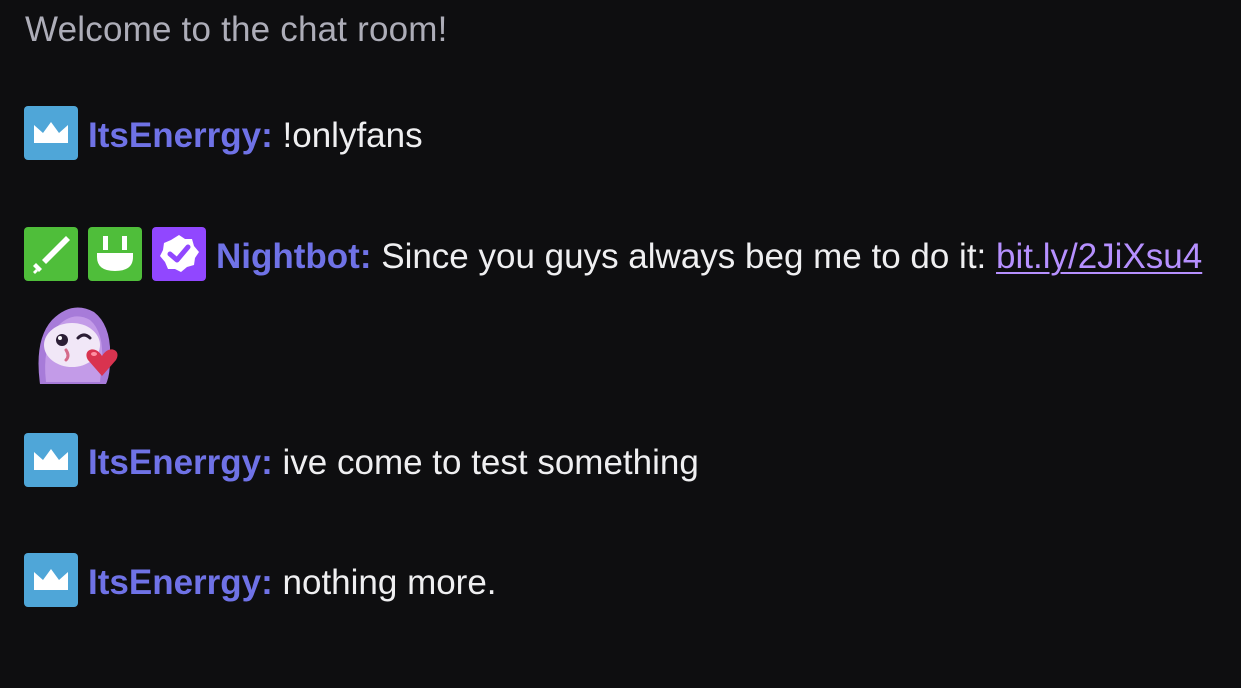  What do you see at coordinates (684, 256) in the screenshot?
I see `chat-message-text: Since you guys always beg me to do it:` at bounding box center [684, 256].